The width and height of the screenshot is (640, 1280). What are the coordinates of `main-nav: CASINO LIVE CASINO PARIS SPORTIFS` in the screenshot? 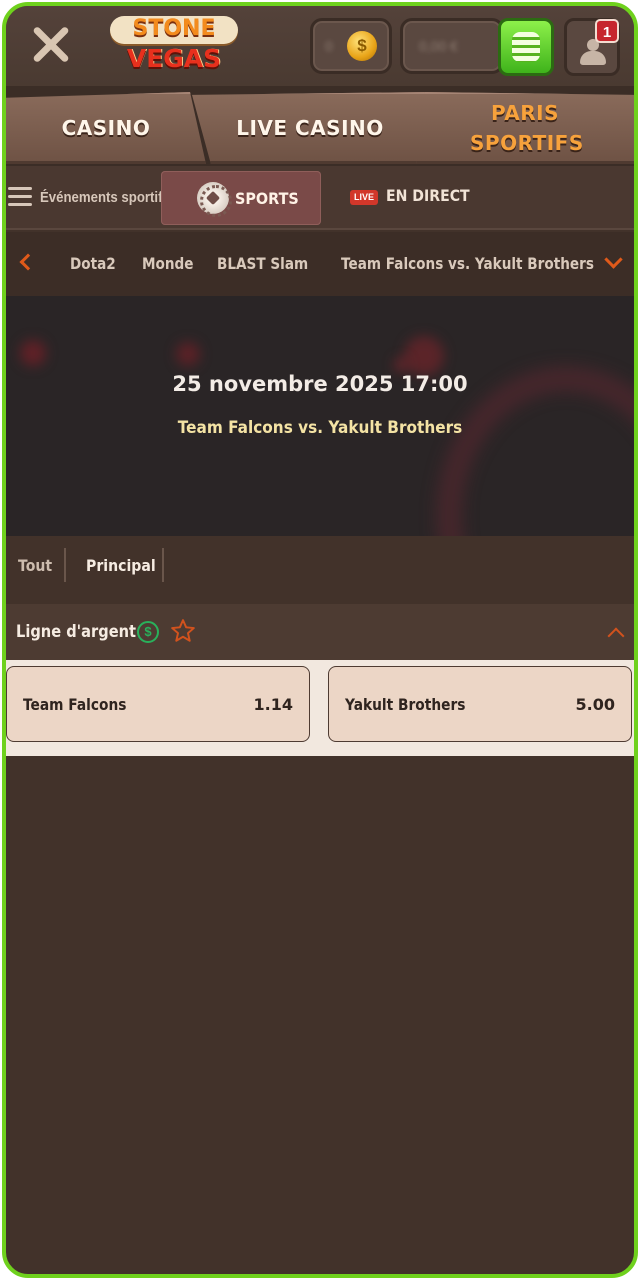 It's located at (320, 126).